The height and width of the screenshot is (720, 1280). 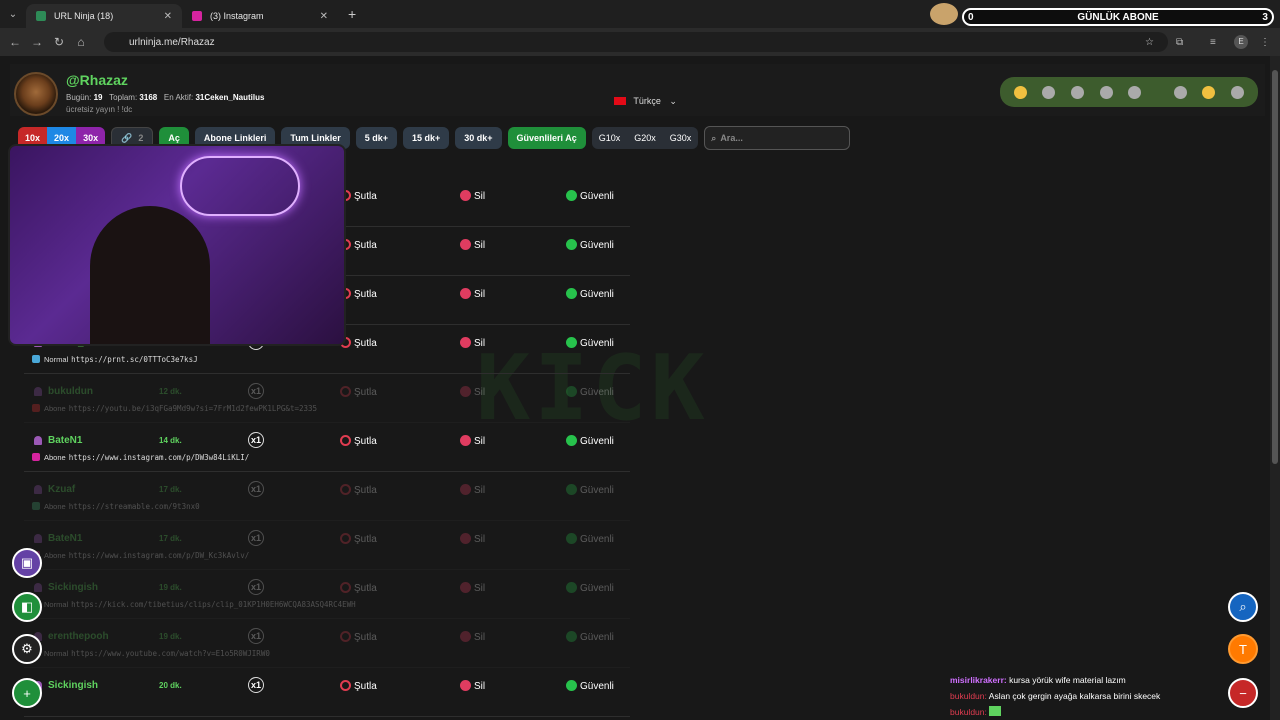 What do you see at coordinates (104, 16) in the screenshot?
I see `tab-url-ninja: URL Ninja (18) ✕` at bounding box center [104, 16].